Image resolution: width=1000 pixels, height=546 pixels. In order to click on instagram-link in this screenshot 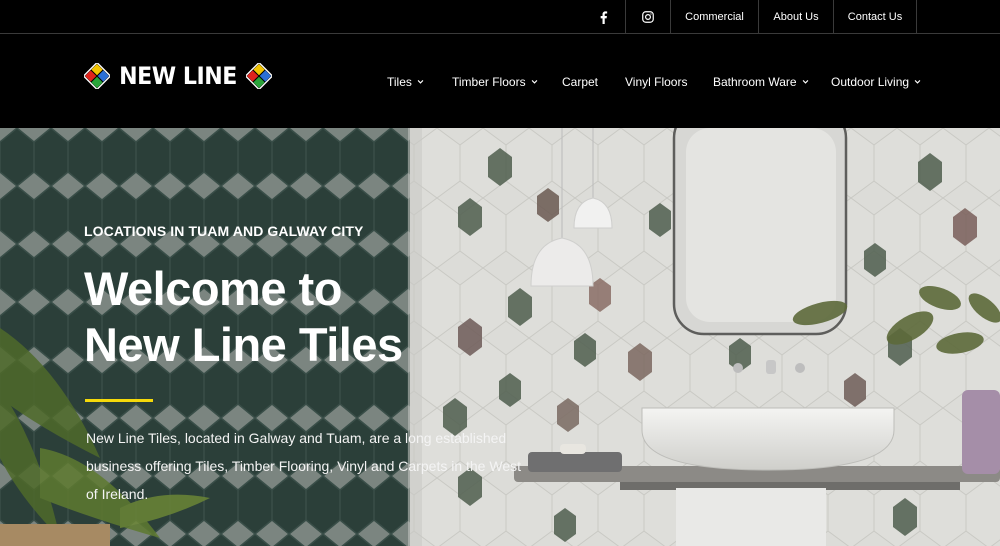, I will do `click(647, 17)`.